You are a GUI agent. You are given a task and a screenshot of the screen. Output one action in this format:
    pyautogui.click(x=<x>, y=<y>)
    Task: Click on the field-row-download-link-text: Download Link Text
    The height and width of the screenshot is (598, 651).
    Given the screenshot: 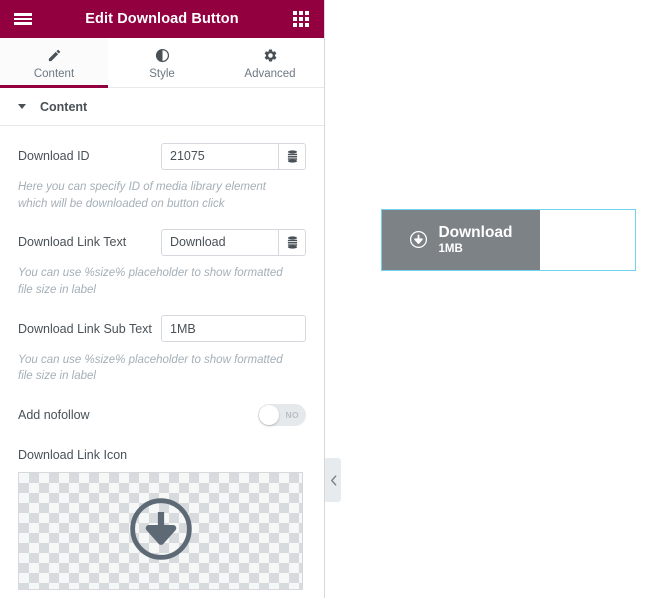 What is the action you would take?
    pyautogui.click(x=162, y=242)
    